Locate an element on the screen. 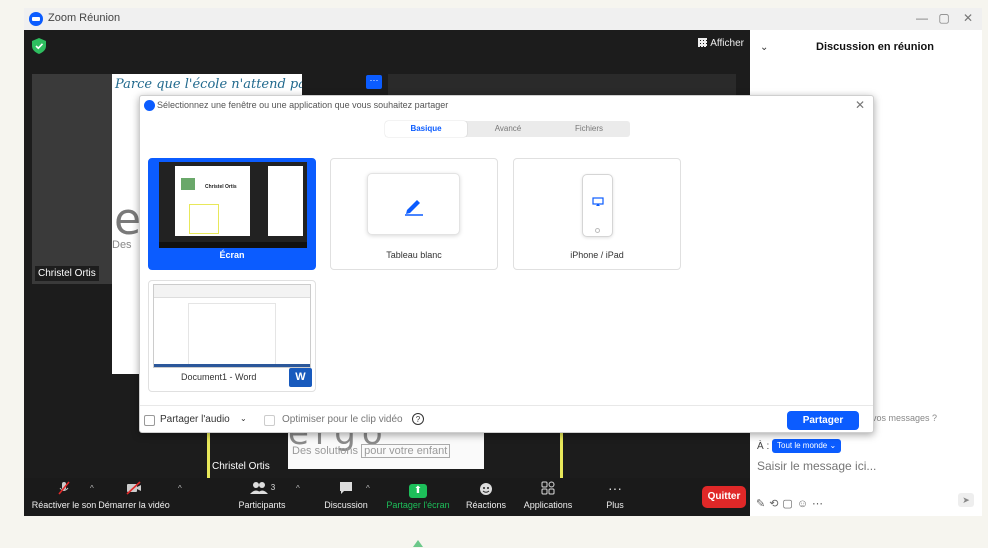 The height and width of the screenshot is (548, 988). start-video-button: Démarrer la vidéo is located at coordinates (134, 495).